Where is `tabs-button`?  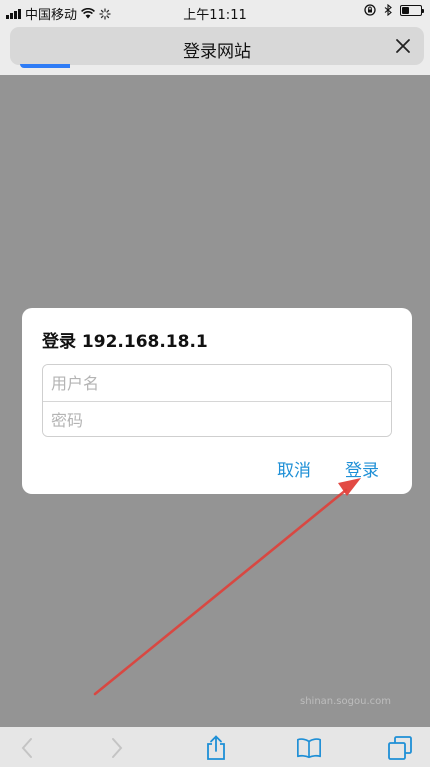
tabs-button is located at coordinates (400, 748).